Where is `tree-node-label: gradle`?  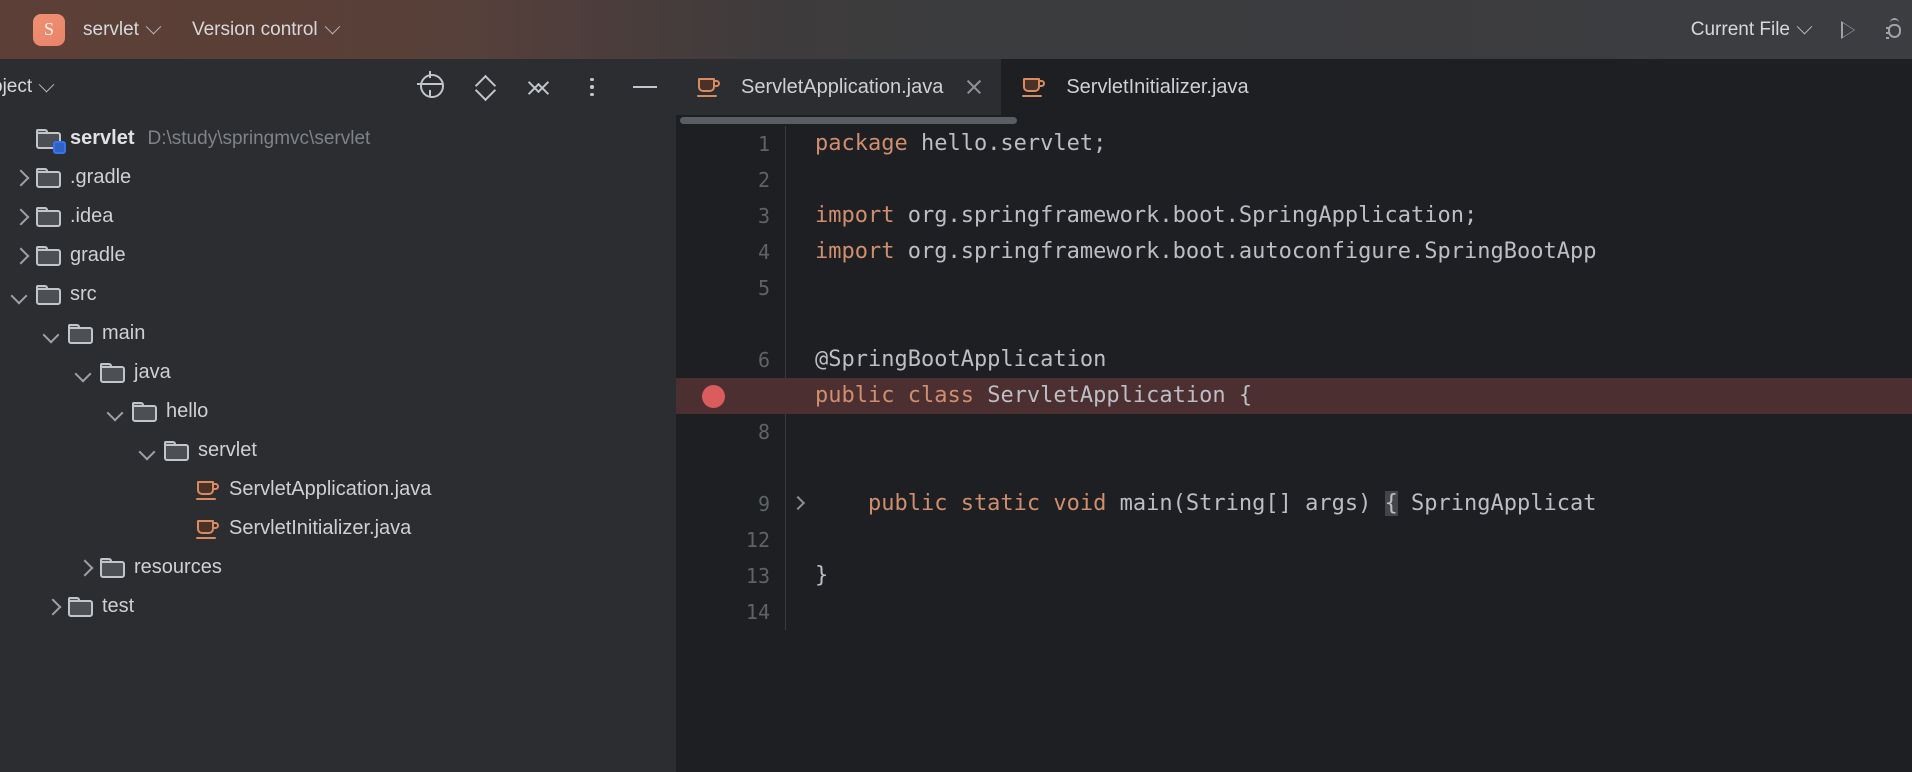 tree-node-label: gradle is located at coordinates (98, 255).